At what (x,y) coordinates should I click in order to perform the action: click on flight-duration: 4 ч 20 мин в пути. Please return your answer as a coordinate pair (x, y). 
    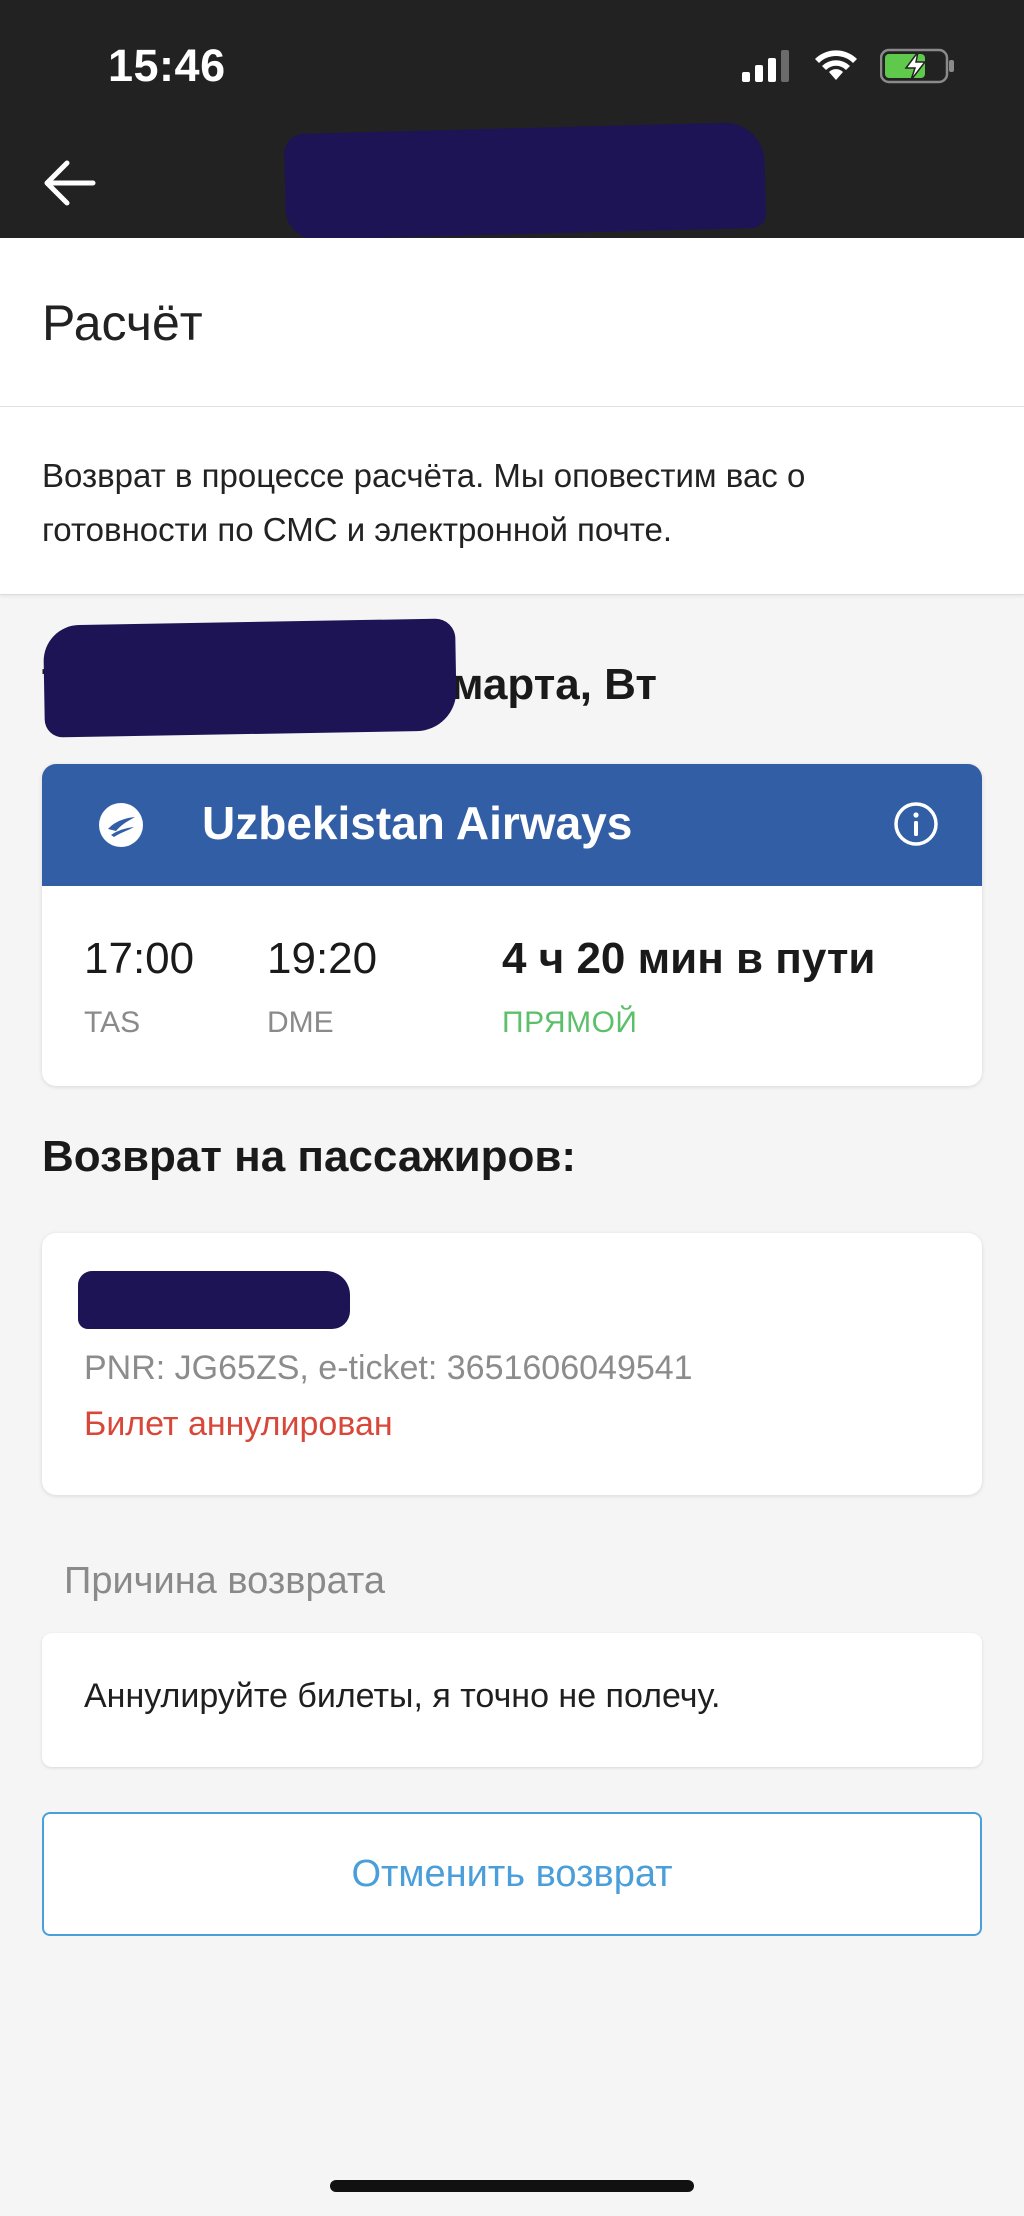
    Looking at the image, I should click on (689, 958).